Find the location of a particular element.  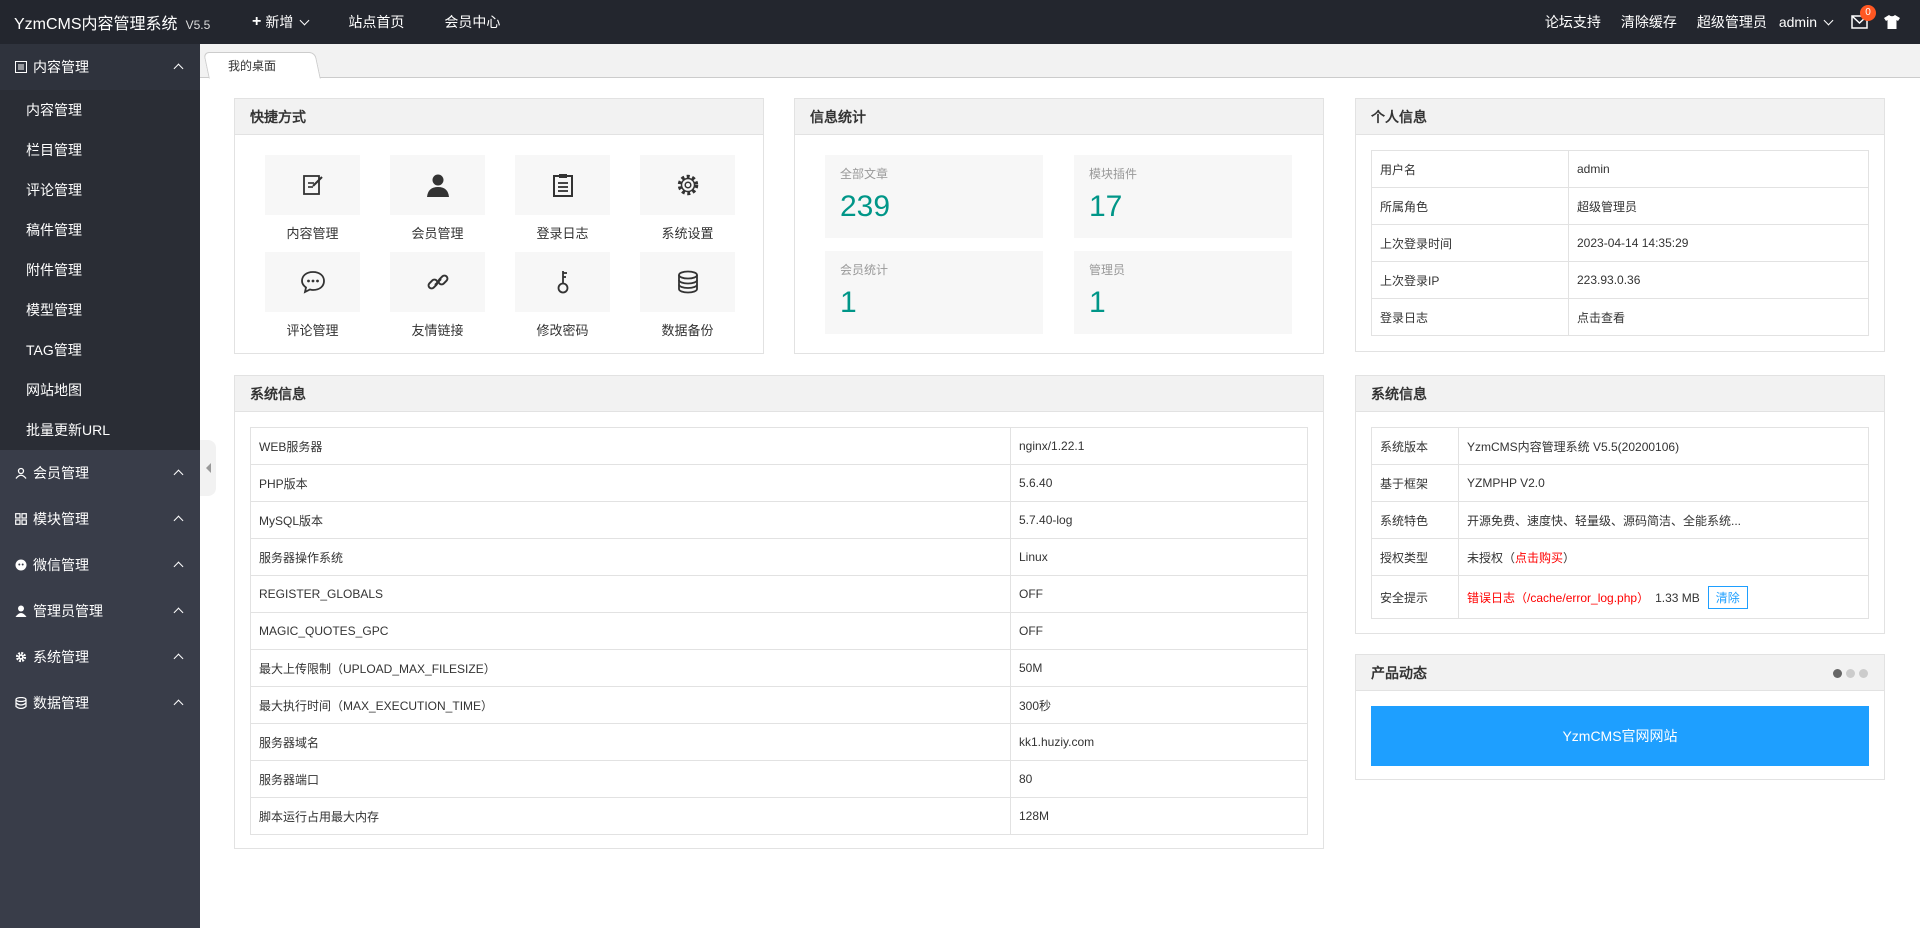

row-key: 基于框架 is located at coordinates (1415, 483).